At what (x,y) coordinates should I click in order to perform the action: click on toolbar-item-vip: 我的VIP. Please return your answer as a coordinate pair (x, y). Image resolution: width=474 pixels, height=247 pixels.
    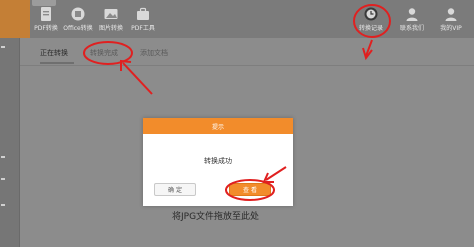
    Looking at the image, I should click on (451, 19).